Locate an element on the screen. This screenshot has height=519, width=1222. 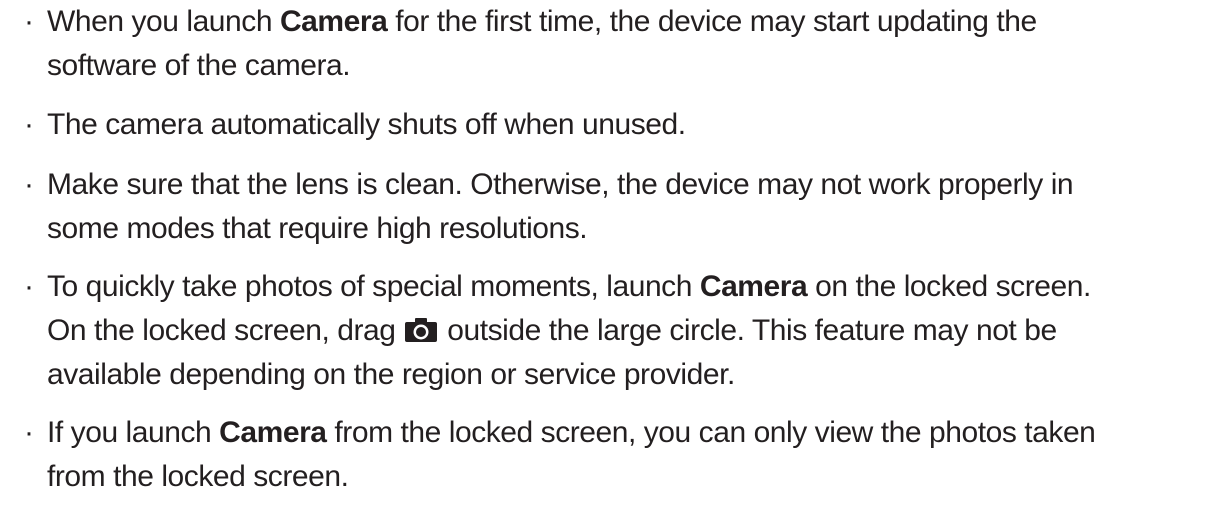
text-line: from the locked screen. is located at coordinates (198, 476).